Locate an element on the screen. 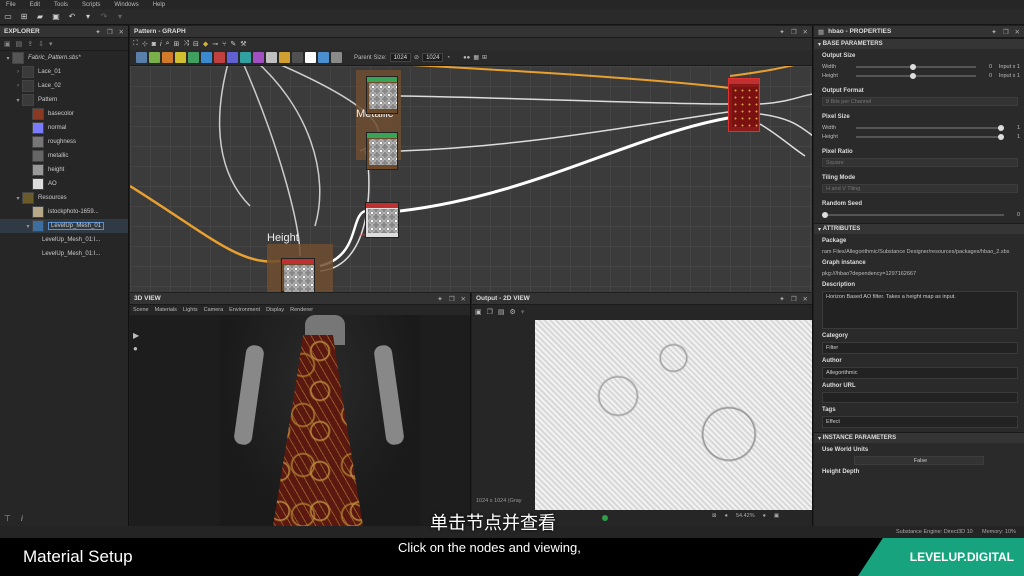 The image size is (1024, 576). light-icon: ● is located at coordinates (136, 348).